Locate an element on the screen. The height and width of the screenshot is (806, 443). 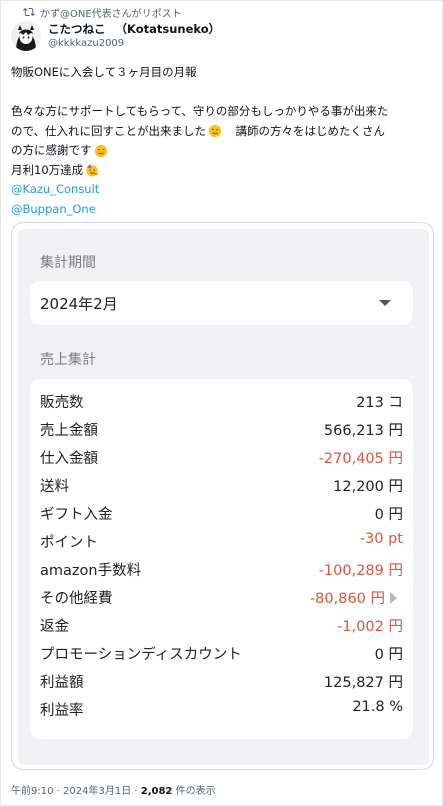
row-value: 213 コ is located at coordinates (379, 403).